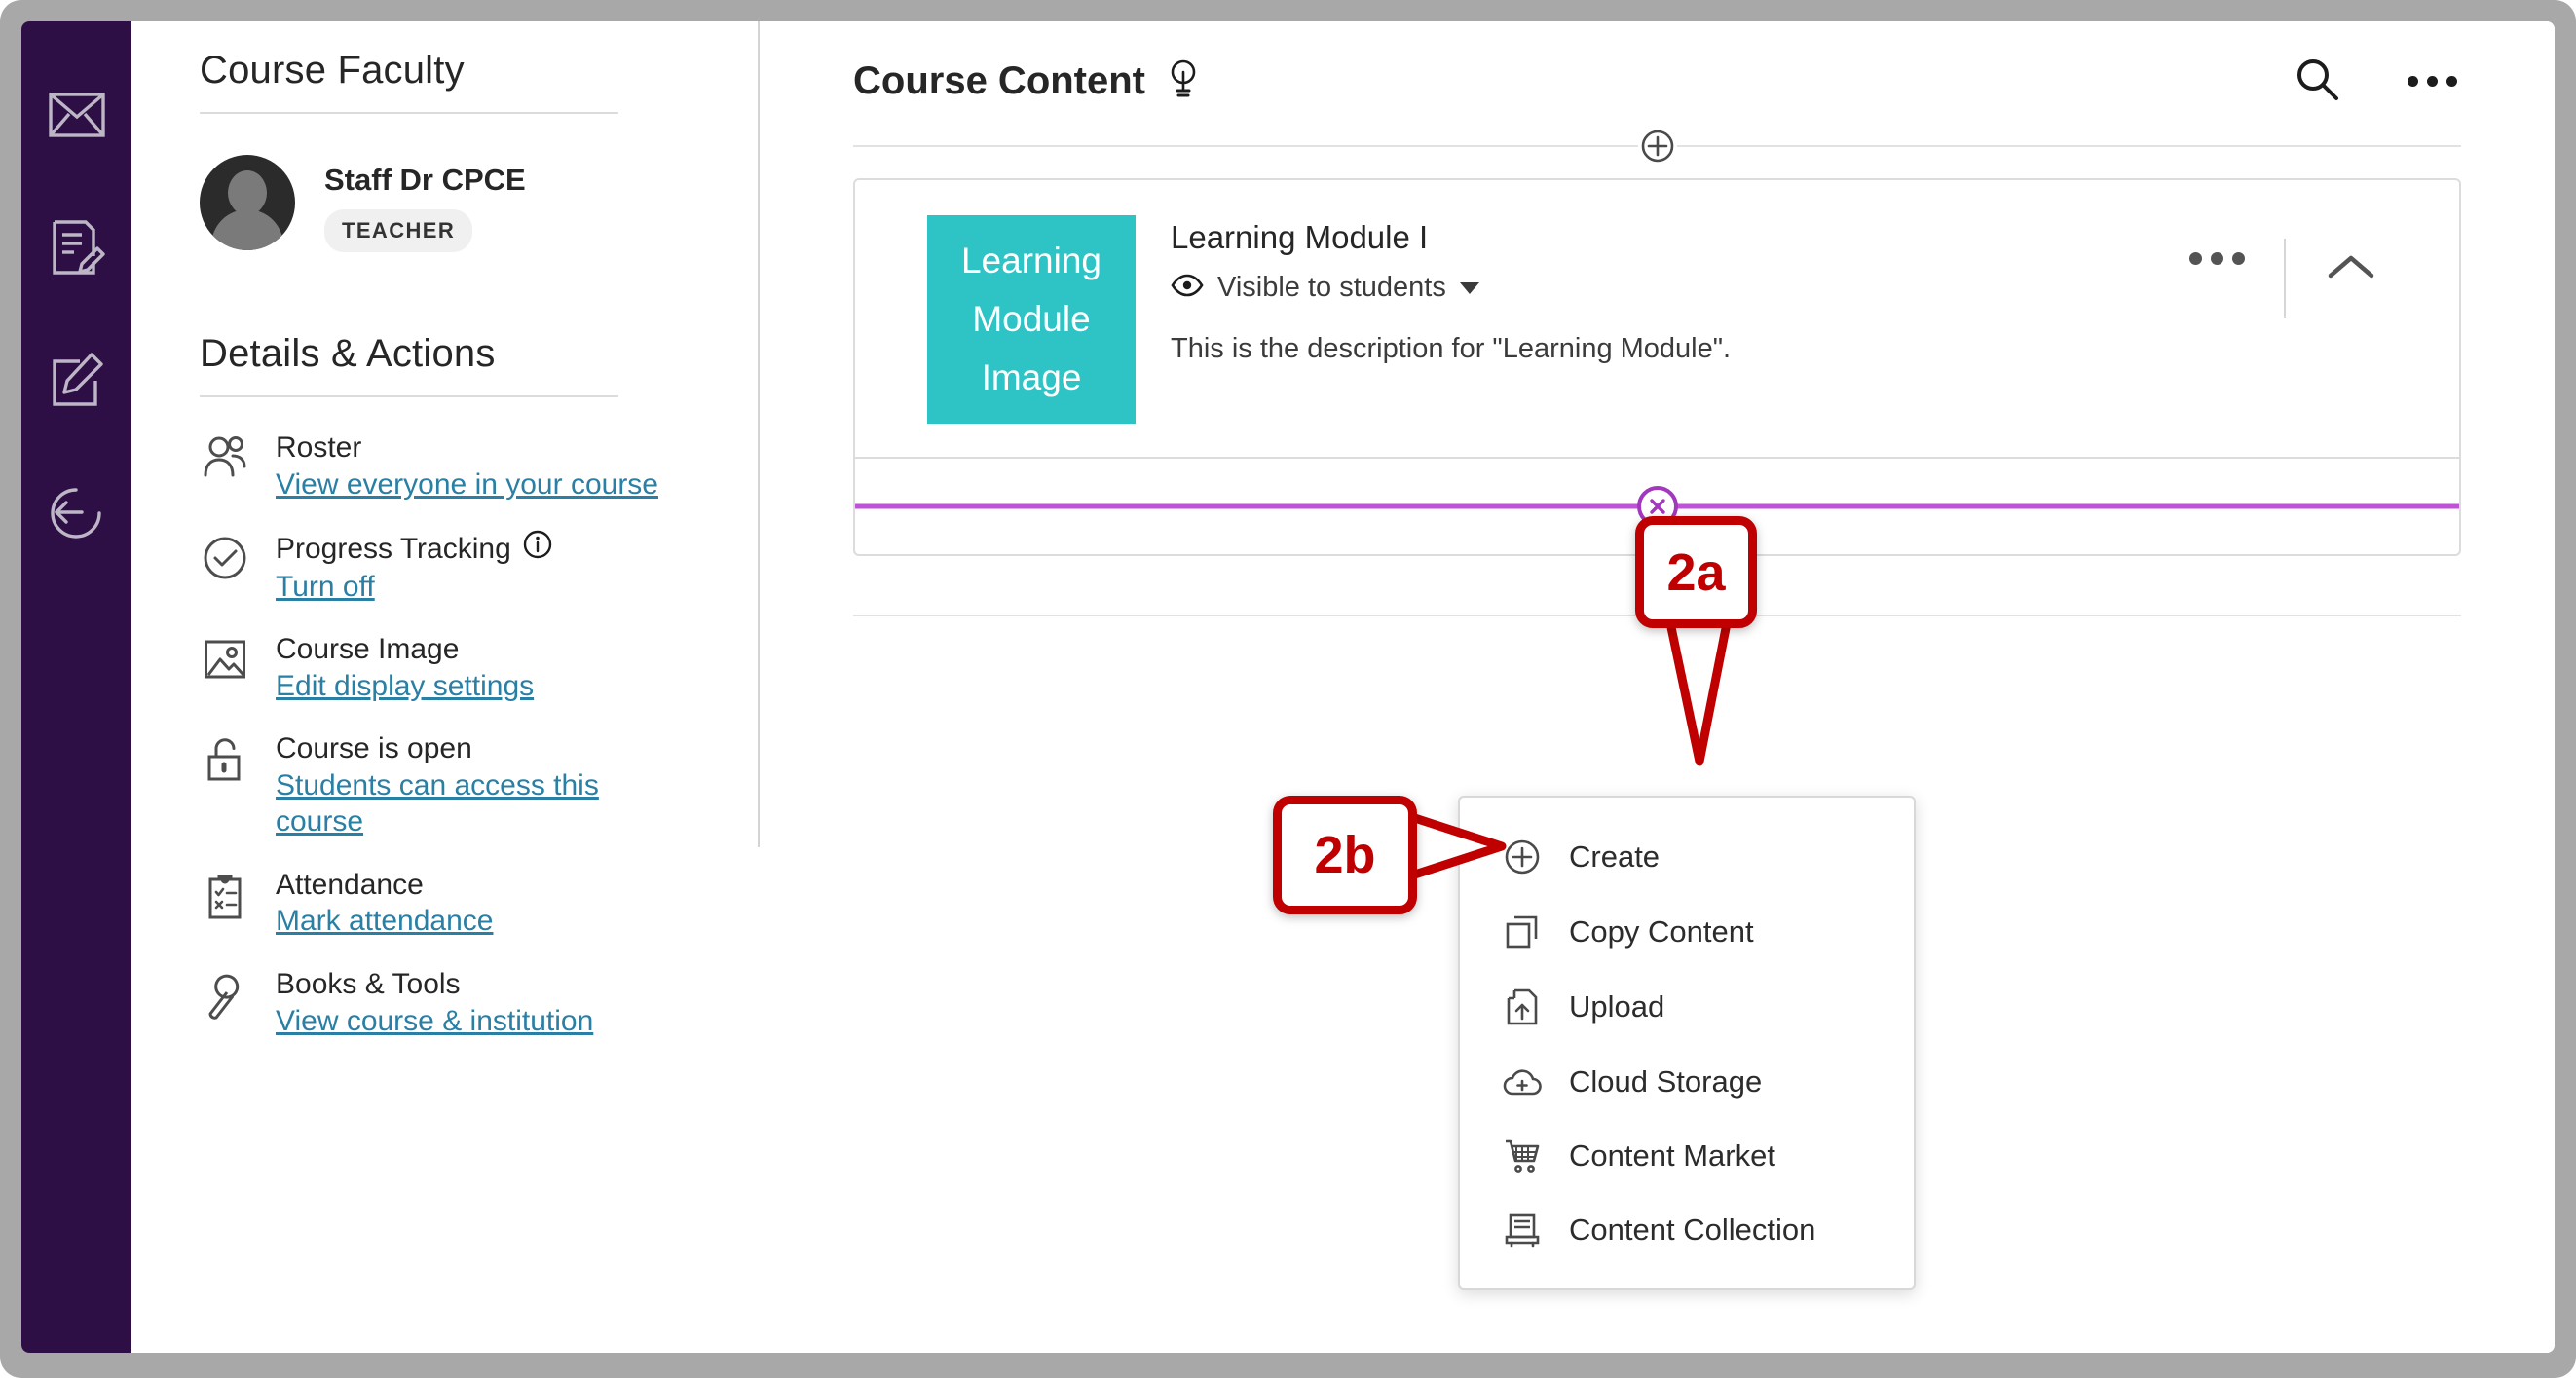  What do you see at coordinates (1692, 1229) in the screenshot?
I see `menu-item-label: Content Collection` at bounding box center [1692, 1229].